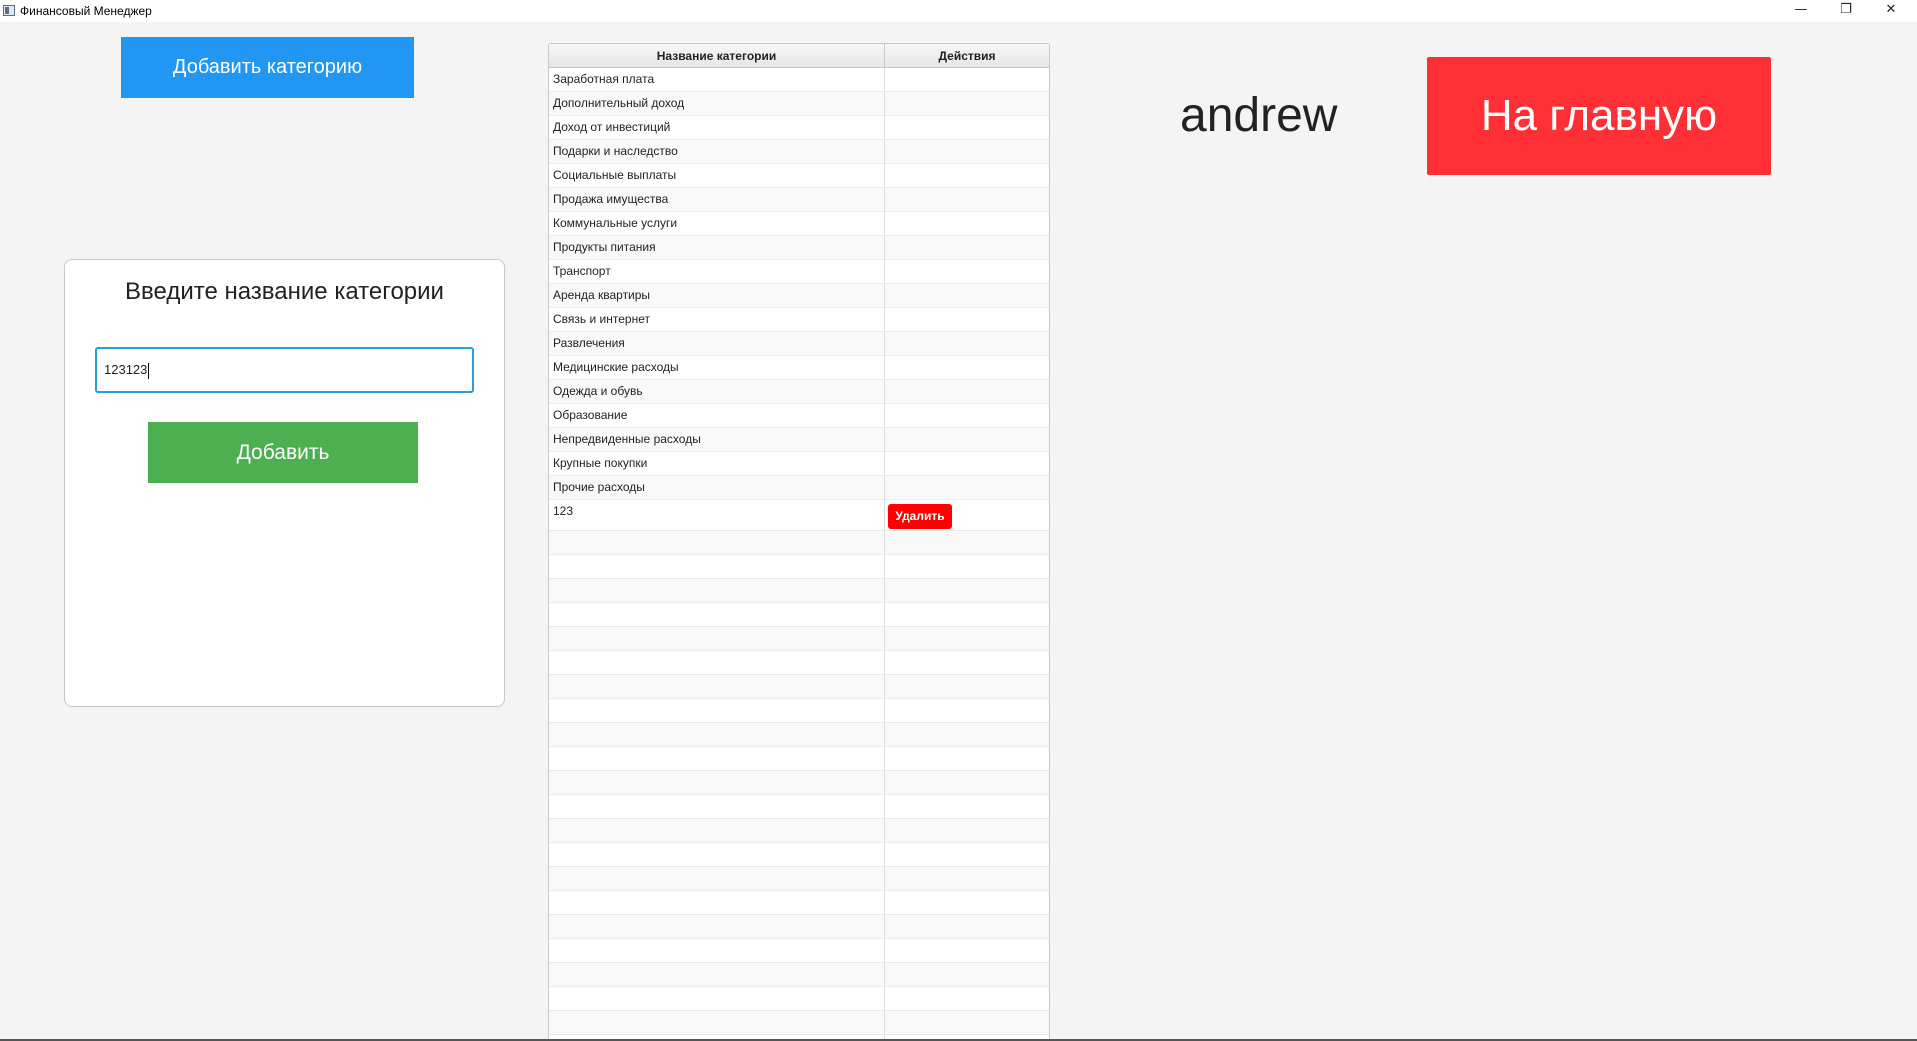 Image resolution: width=1917 pixels, height=1041 pixels. I want to click on table-row: Прочие расходы, so click(799, 488).